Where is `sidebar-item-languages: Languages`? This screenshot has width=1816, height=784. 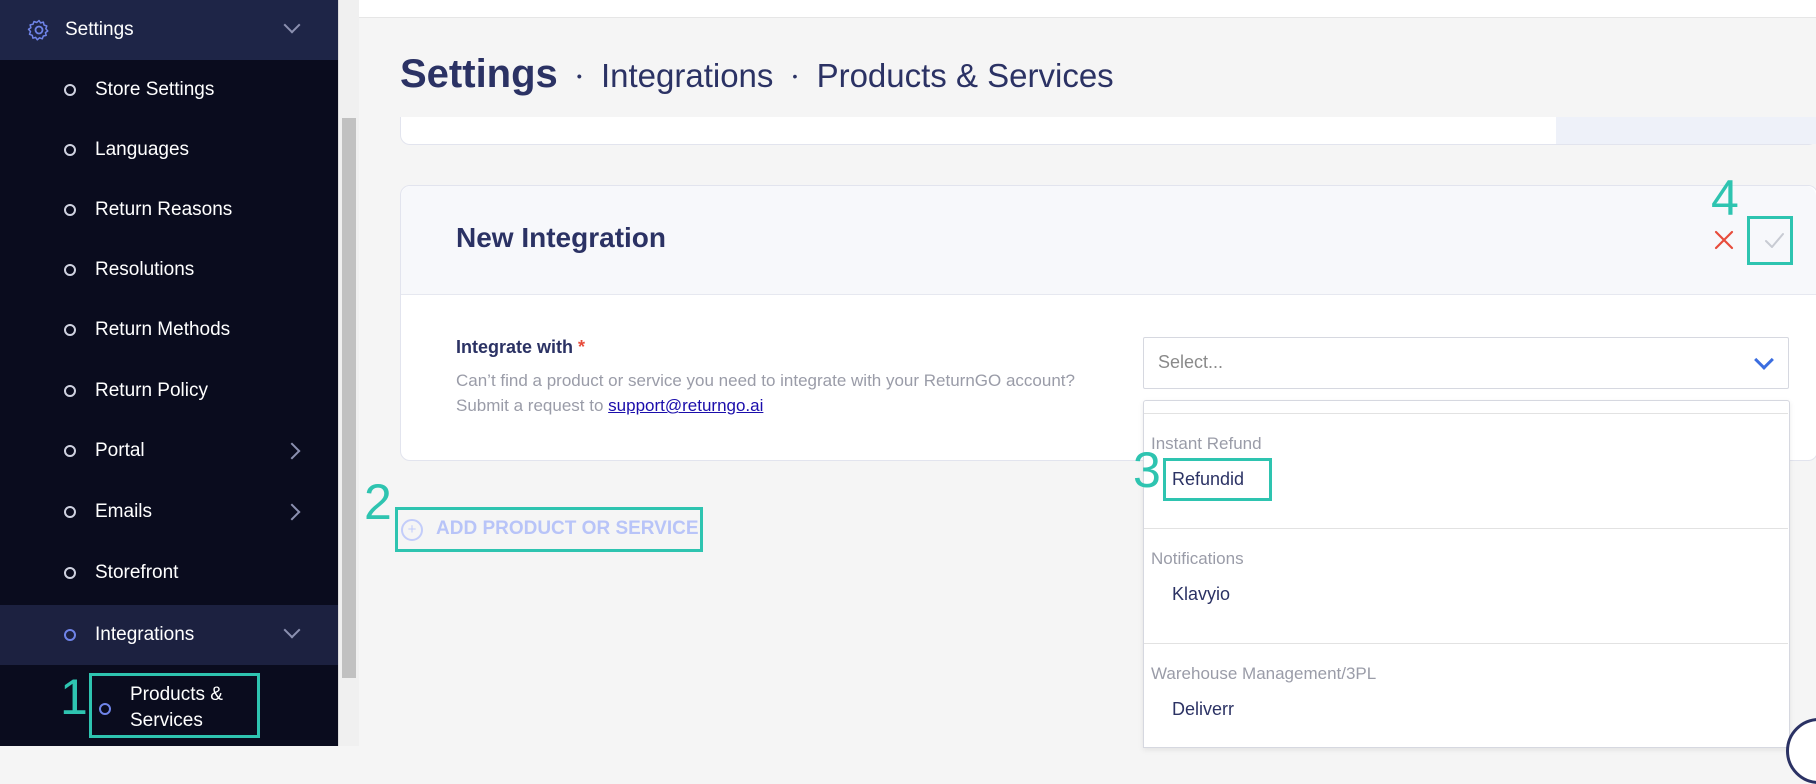 sidebar-item-languages: Languages is located at coordinates (169, 150).